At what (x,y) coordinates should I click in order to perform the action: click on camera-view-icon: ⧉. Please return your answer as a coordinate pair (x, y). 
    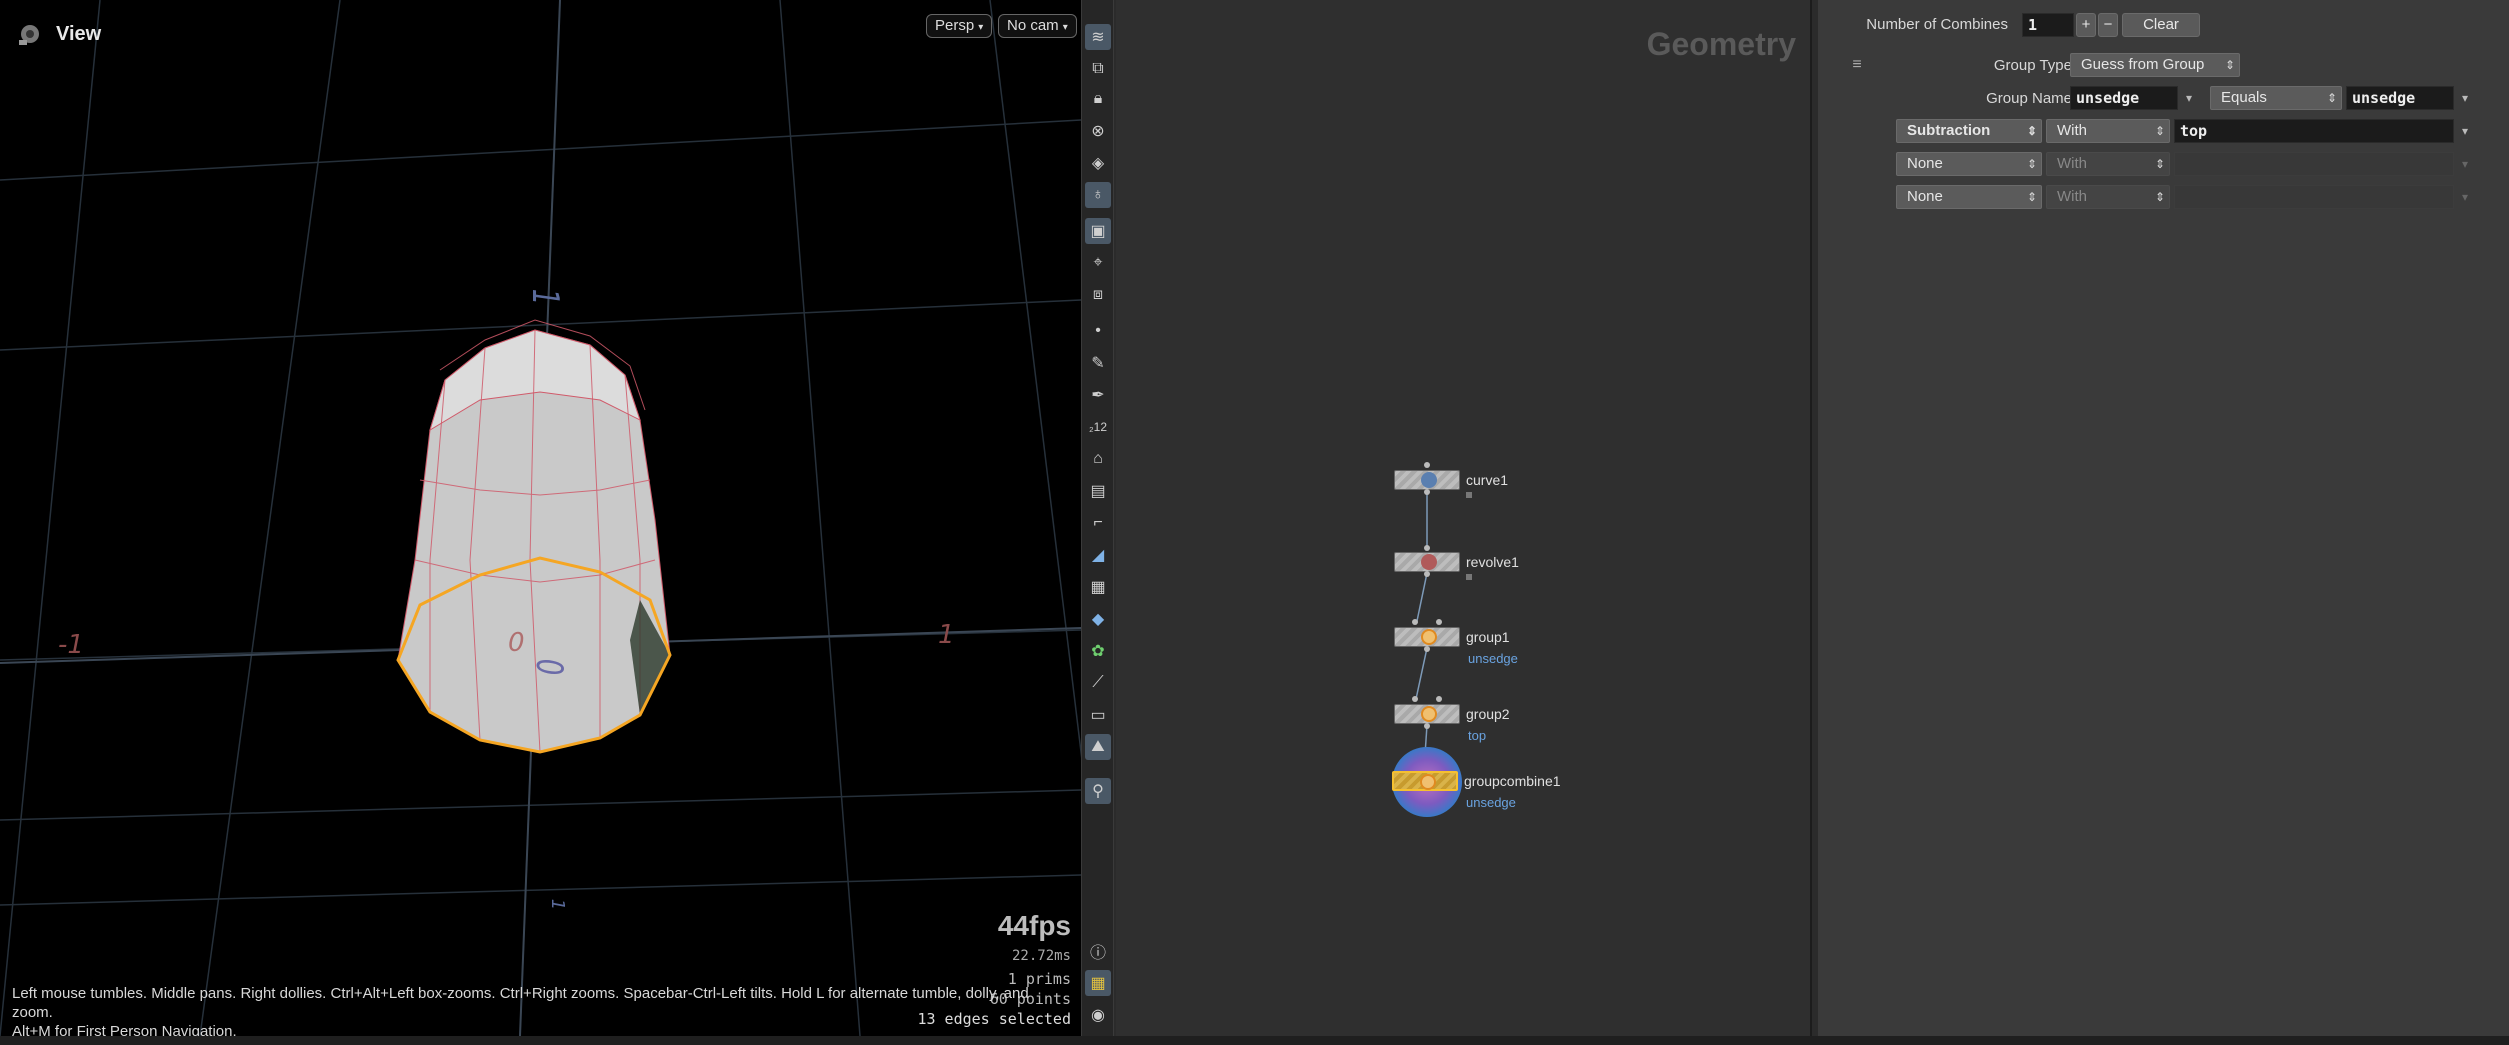
    Looking at the image, I should click on (1098, 69).